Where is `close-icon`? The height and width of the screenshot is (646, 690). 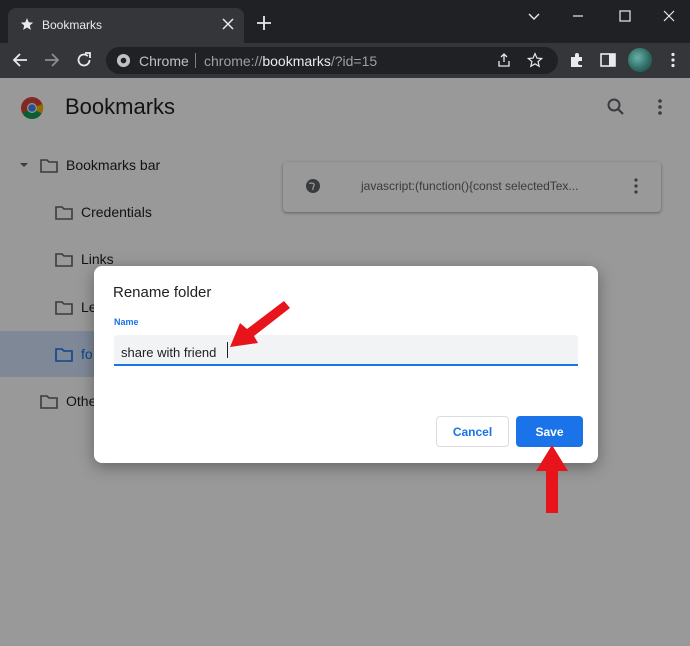 close-icon is located at coordinates (228, 24).